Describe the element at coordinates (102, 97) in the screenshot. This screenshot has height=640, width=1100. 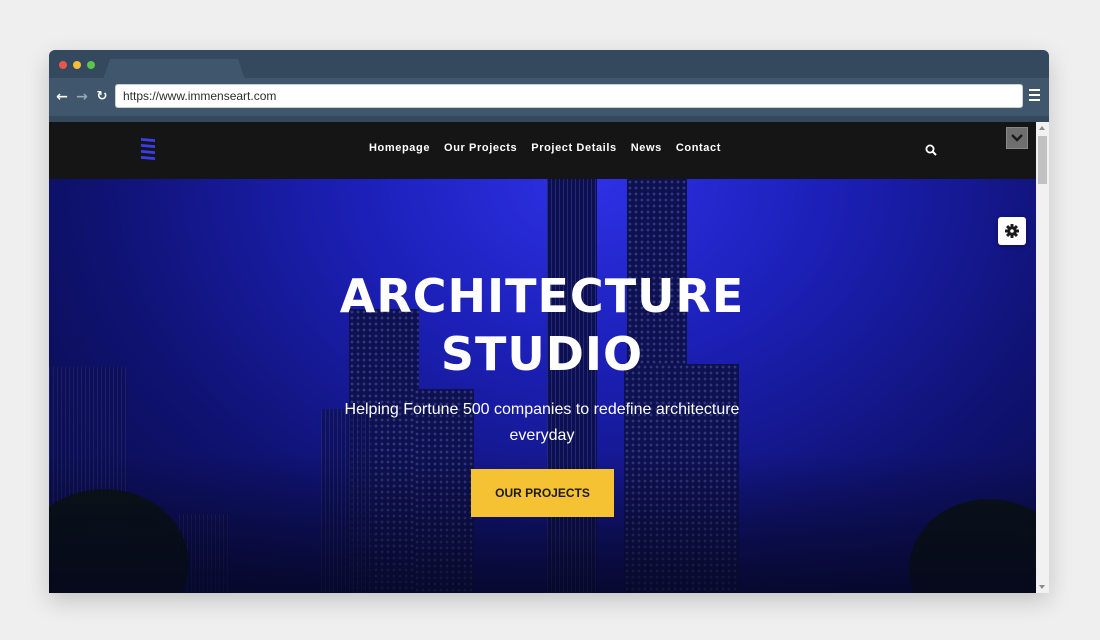
I see `reload-icon: ↻` at that location.